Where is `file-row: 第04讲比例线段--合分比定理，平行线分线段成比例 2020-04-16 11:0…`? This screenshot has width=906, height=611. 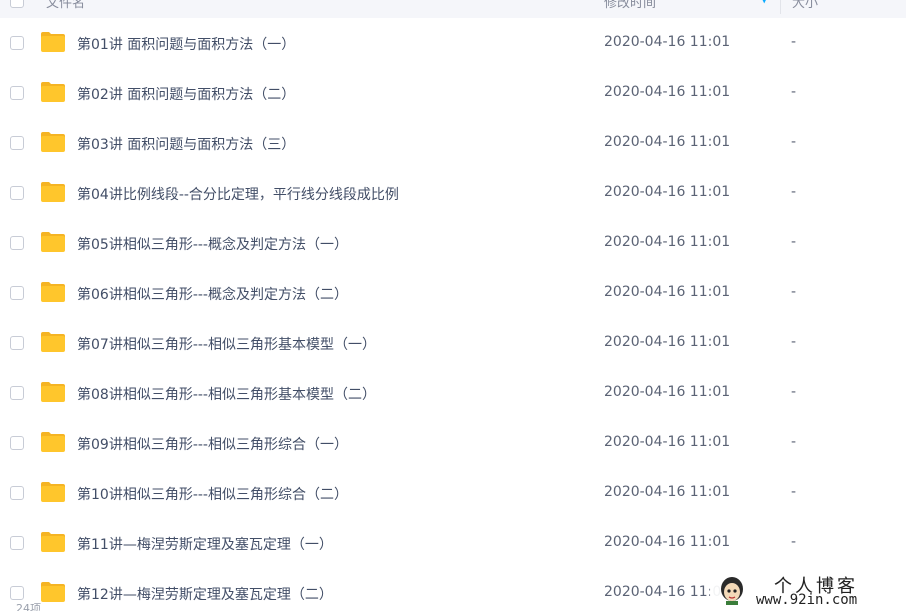 file-row: 第04讲比例线段--合分比定理，平行线分线段成比例 2020-04-16 11:0… is located at coordinates (453, 193).